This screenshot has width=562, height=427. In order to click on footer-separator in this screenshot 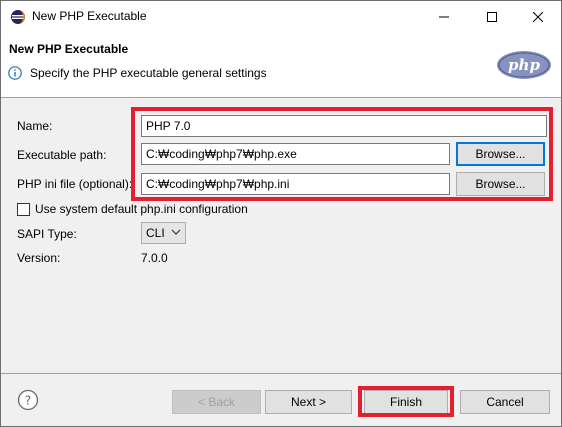, I will do `click(281, 373)`.